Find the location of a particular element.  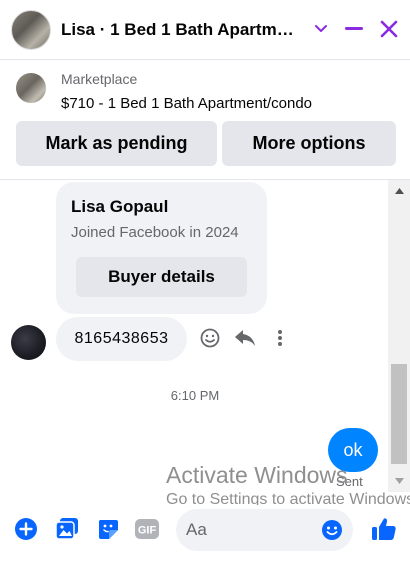

more-options-button: More options is located at coordinates (309, 143).